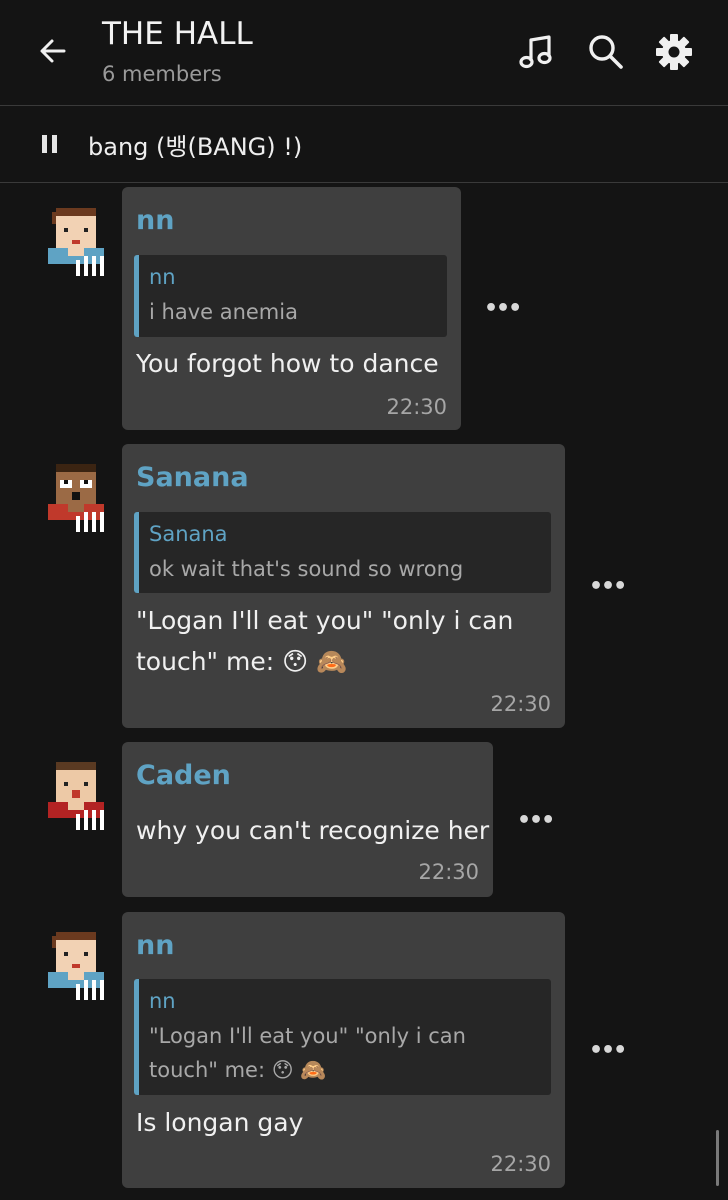  Describe the element at coordinates (674, 52) in the screenshot. I see `gear-icon` at that location.